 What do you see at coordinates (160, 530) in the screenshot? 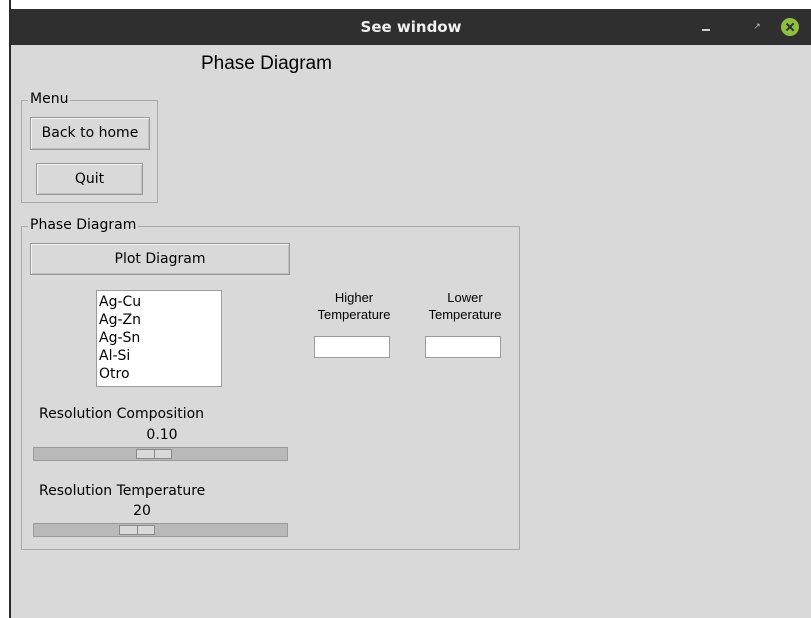
I see `resolution-temperature-slider` at bounding box center [160, 530].